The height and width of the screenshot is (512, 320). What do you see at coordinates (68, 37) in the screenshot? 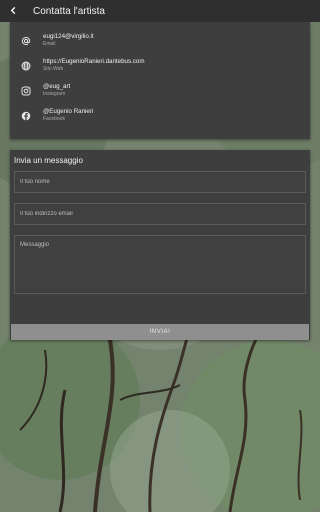
I see `contact-email-value: eugi124@virgilio.it` at bounding box center [68, 37].